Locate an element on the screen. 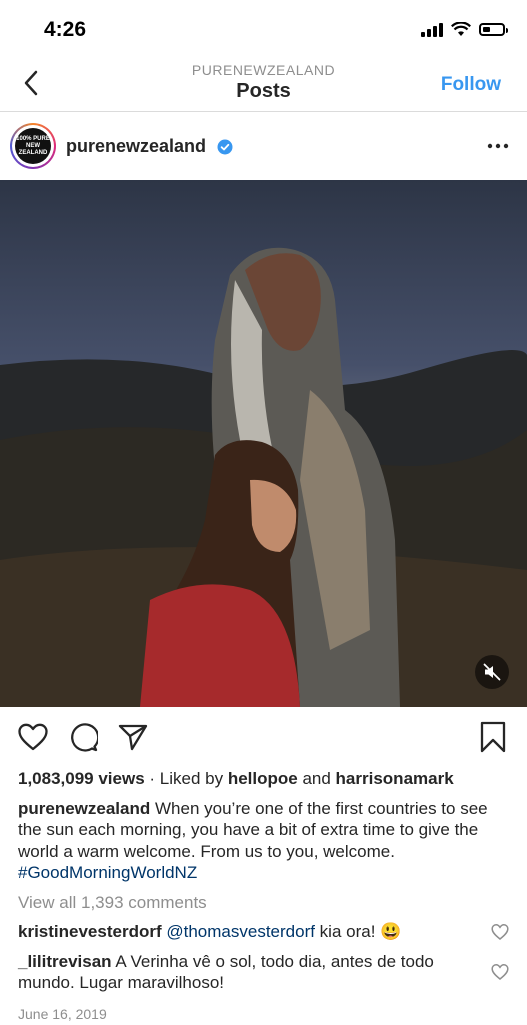  more-horizontal-icon is located at coordinates (498, 146).